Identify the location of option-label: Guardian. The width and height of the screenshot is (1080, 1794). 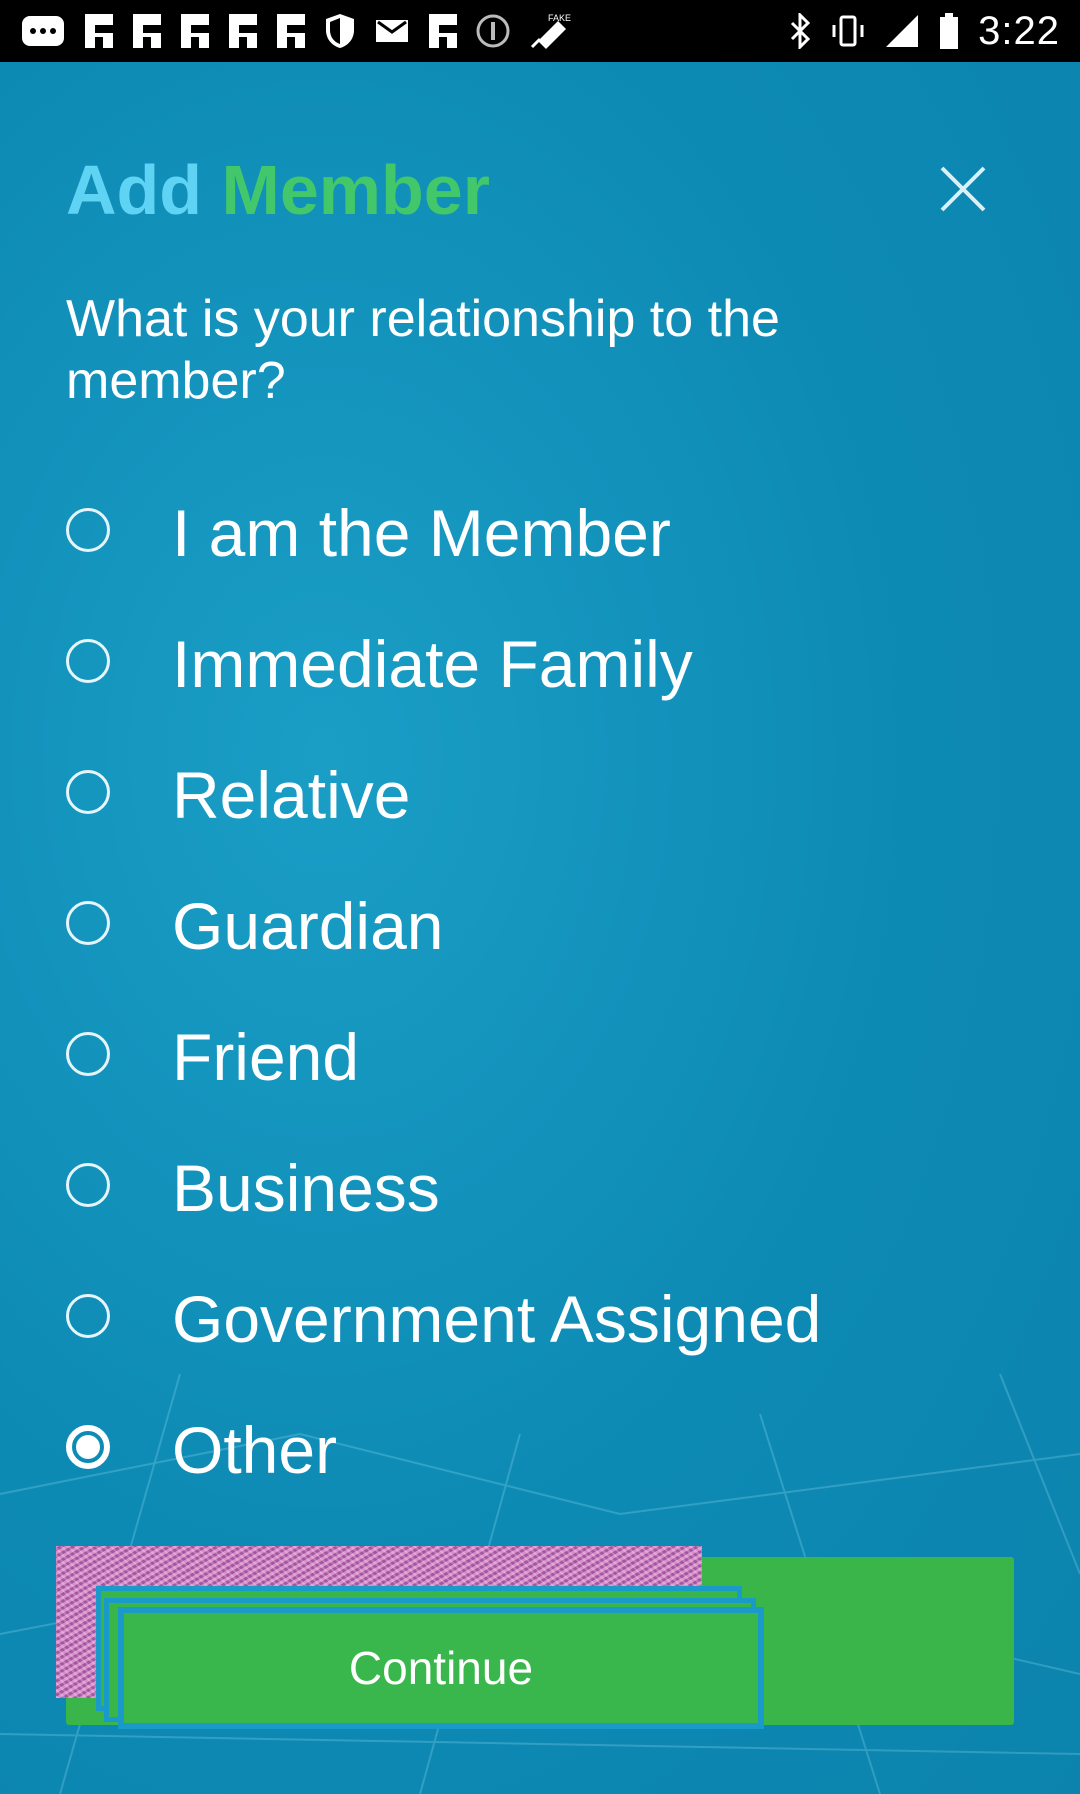
(308, 925).